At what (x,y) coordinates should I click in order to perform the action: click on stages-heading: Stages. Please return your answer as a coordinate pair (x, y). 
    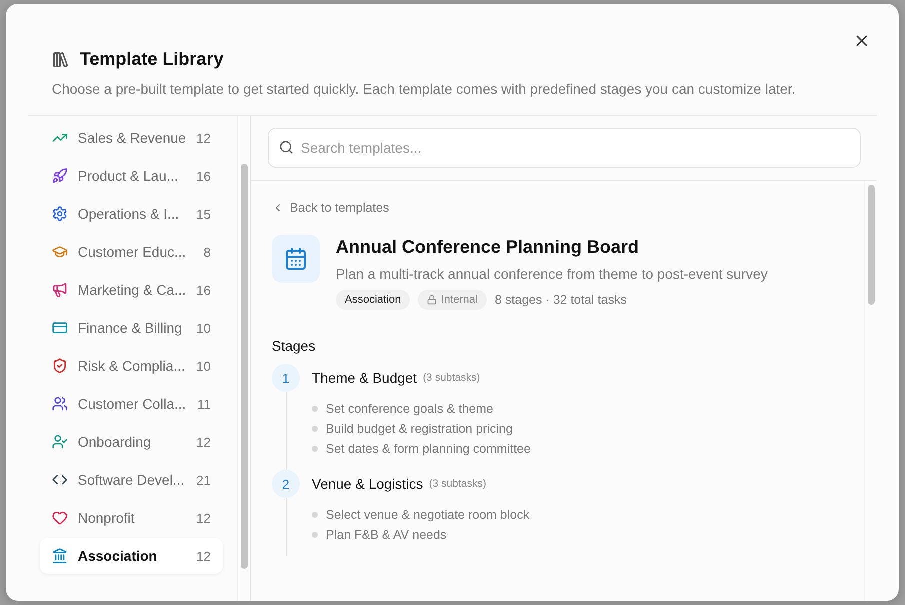
    Looking at the image, I should click on (294, 346).